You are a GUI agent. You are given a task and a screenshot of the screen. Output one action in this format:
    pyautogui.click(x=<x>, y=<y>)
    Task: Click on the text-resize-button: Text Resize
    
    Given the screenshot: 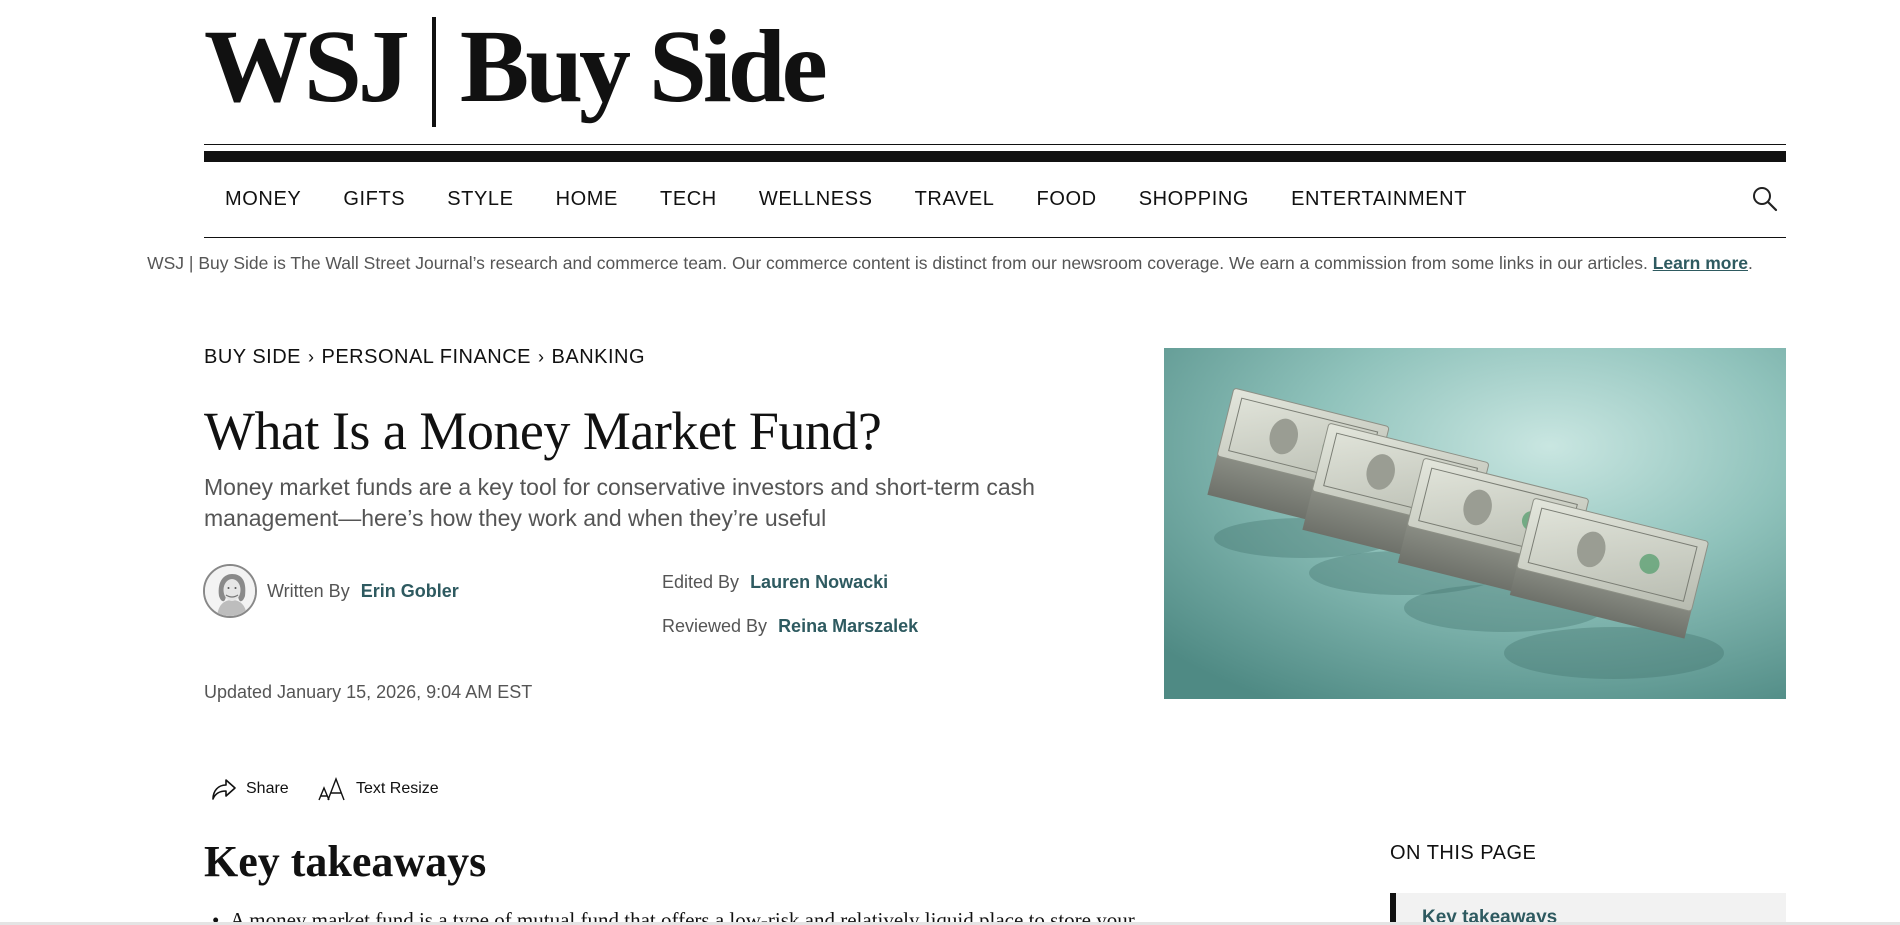 What is the action you would take?
    pyautogui.click(x=378, y=789)
    